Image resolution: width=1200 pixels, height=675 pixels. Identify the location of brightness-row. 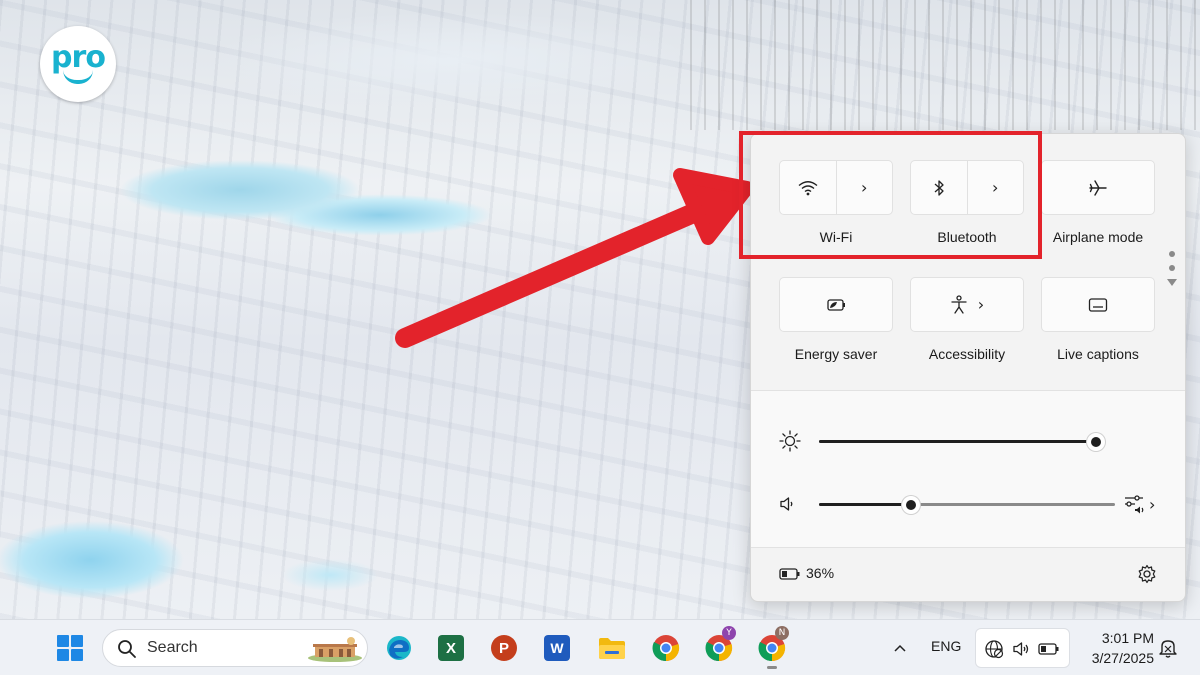
(968, 441).